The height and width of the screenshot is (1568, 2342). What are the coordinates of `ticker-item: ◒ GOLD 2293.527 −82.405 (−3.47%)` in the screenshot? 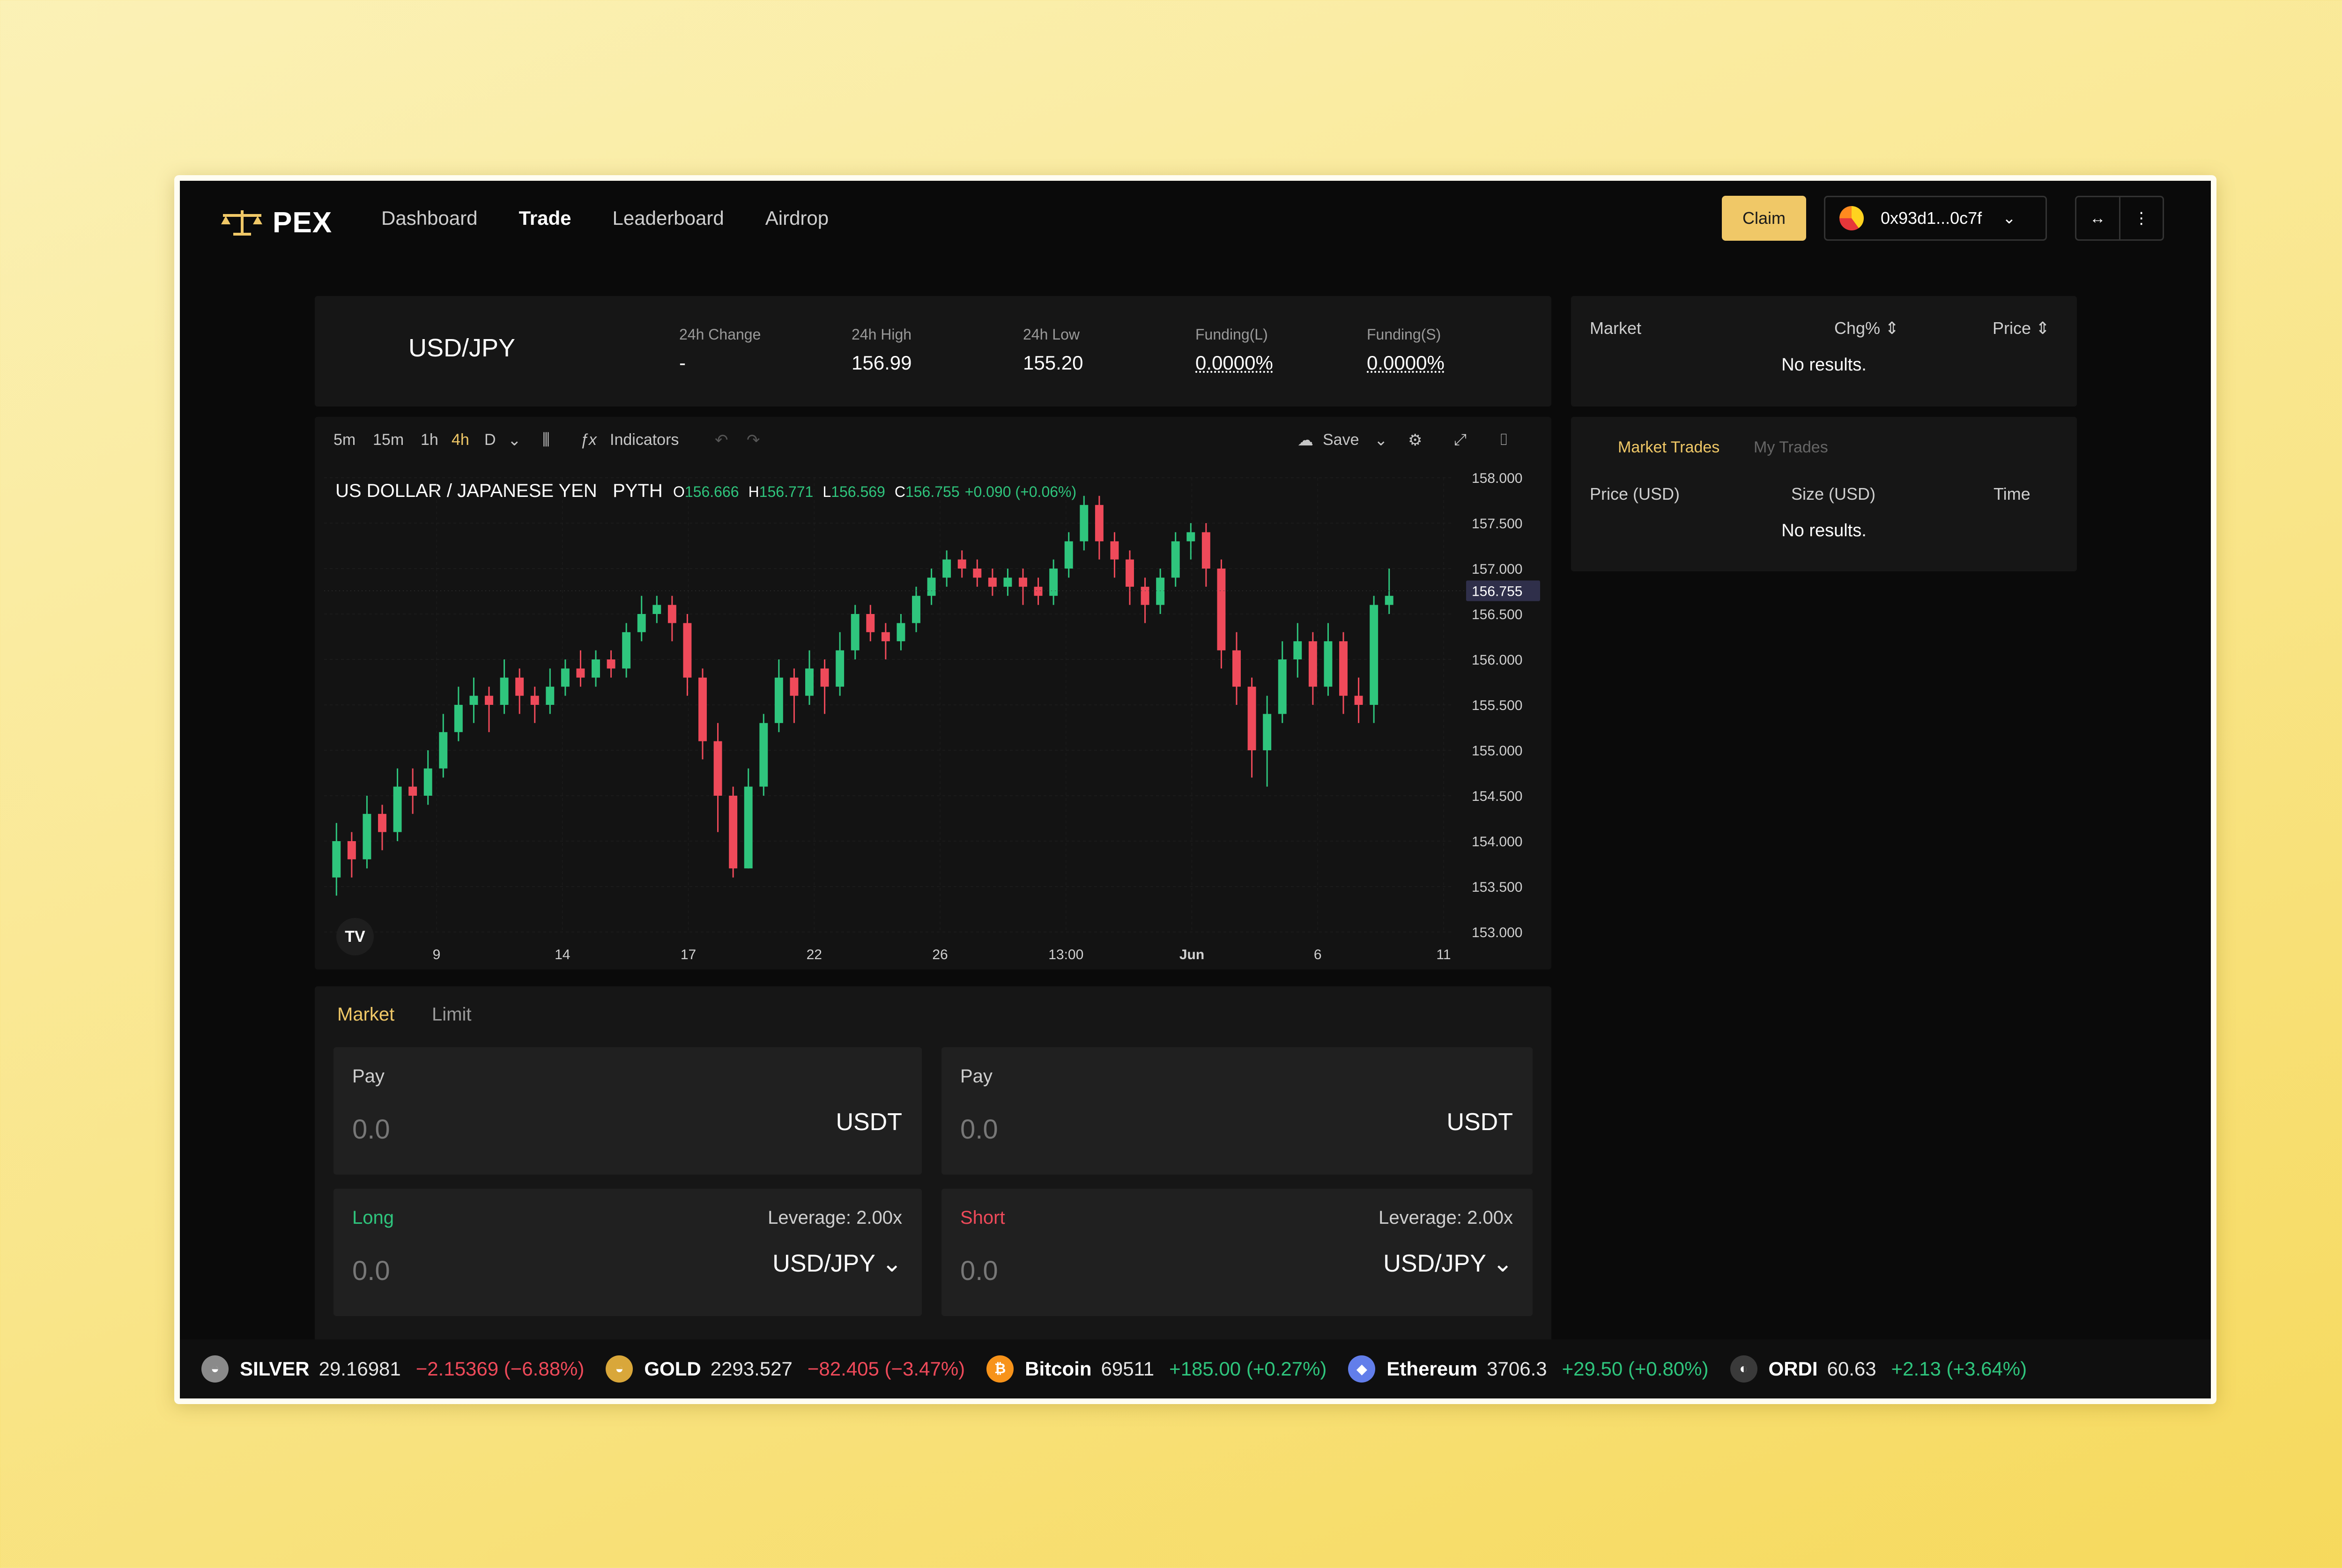 It's located at (785, 1369).